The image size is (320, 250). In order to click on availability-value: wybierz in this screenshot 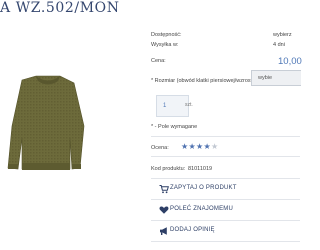, I will do `click(282, 35)`.